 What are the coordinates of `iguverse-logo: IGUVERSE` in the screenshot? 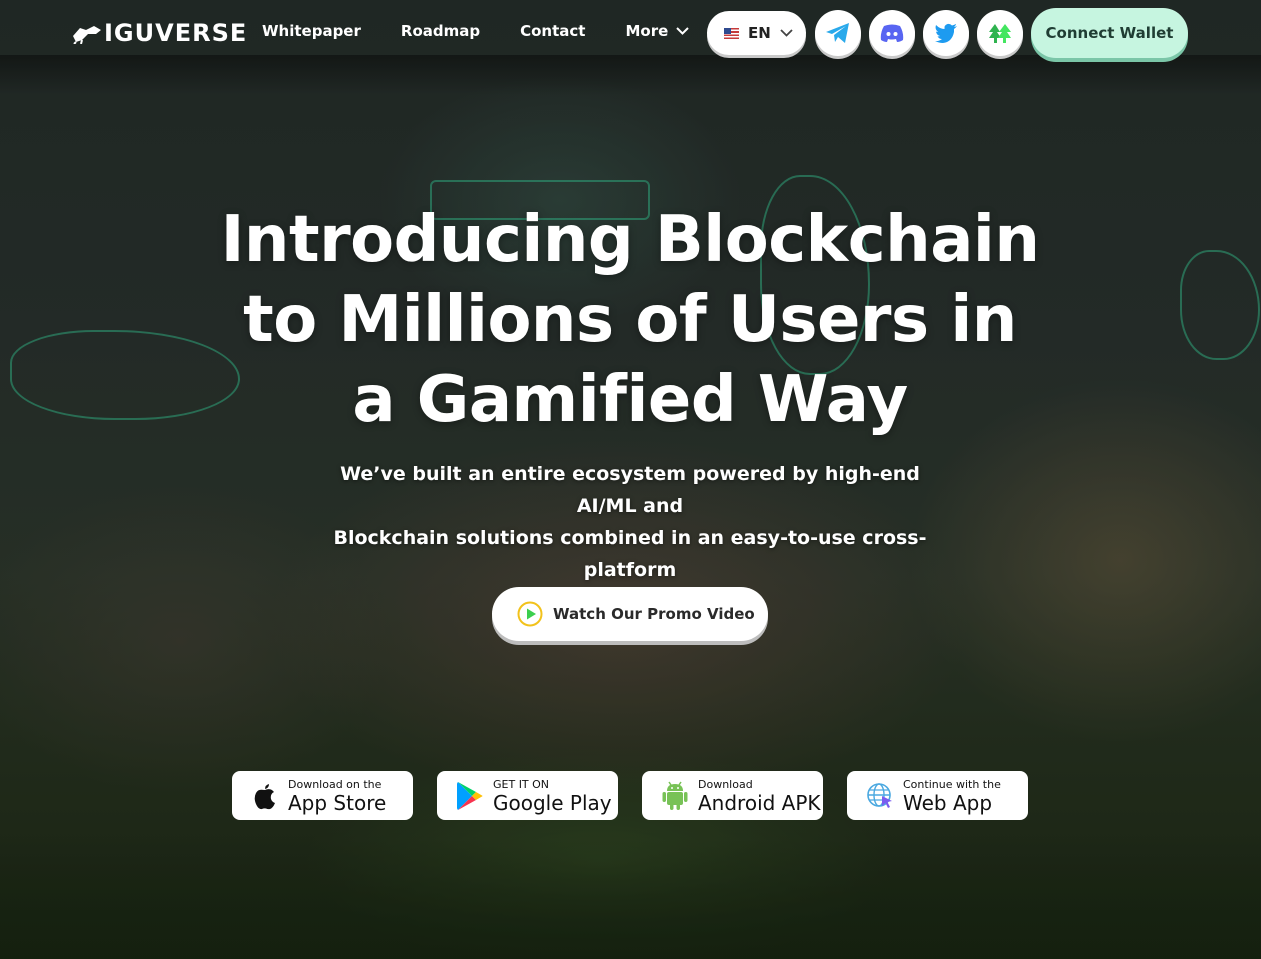 It's located at (159, 33).